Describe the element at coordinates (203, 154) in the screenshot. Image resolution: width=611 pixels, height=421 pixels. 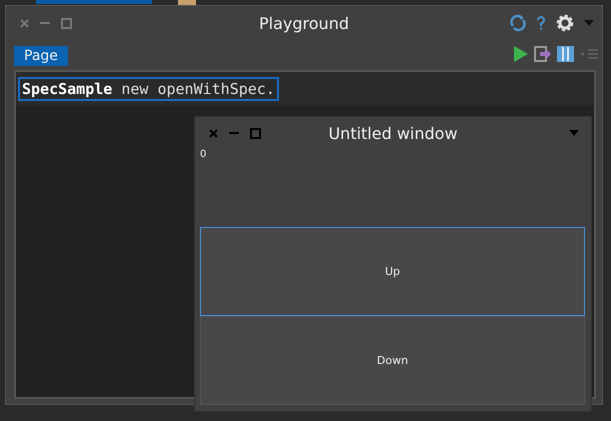
I see `counter-label: 0` at that location.